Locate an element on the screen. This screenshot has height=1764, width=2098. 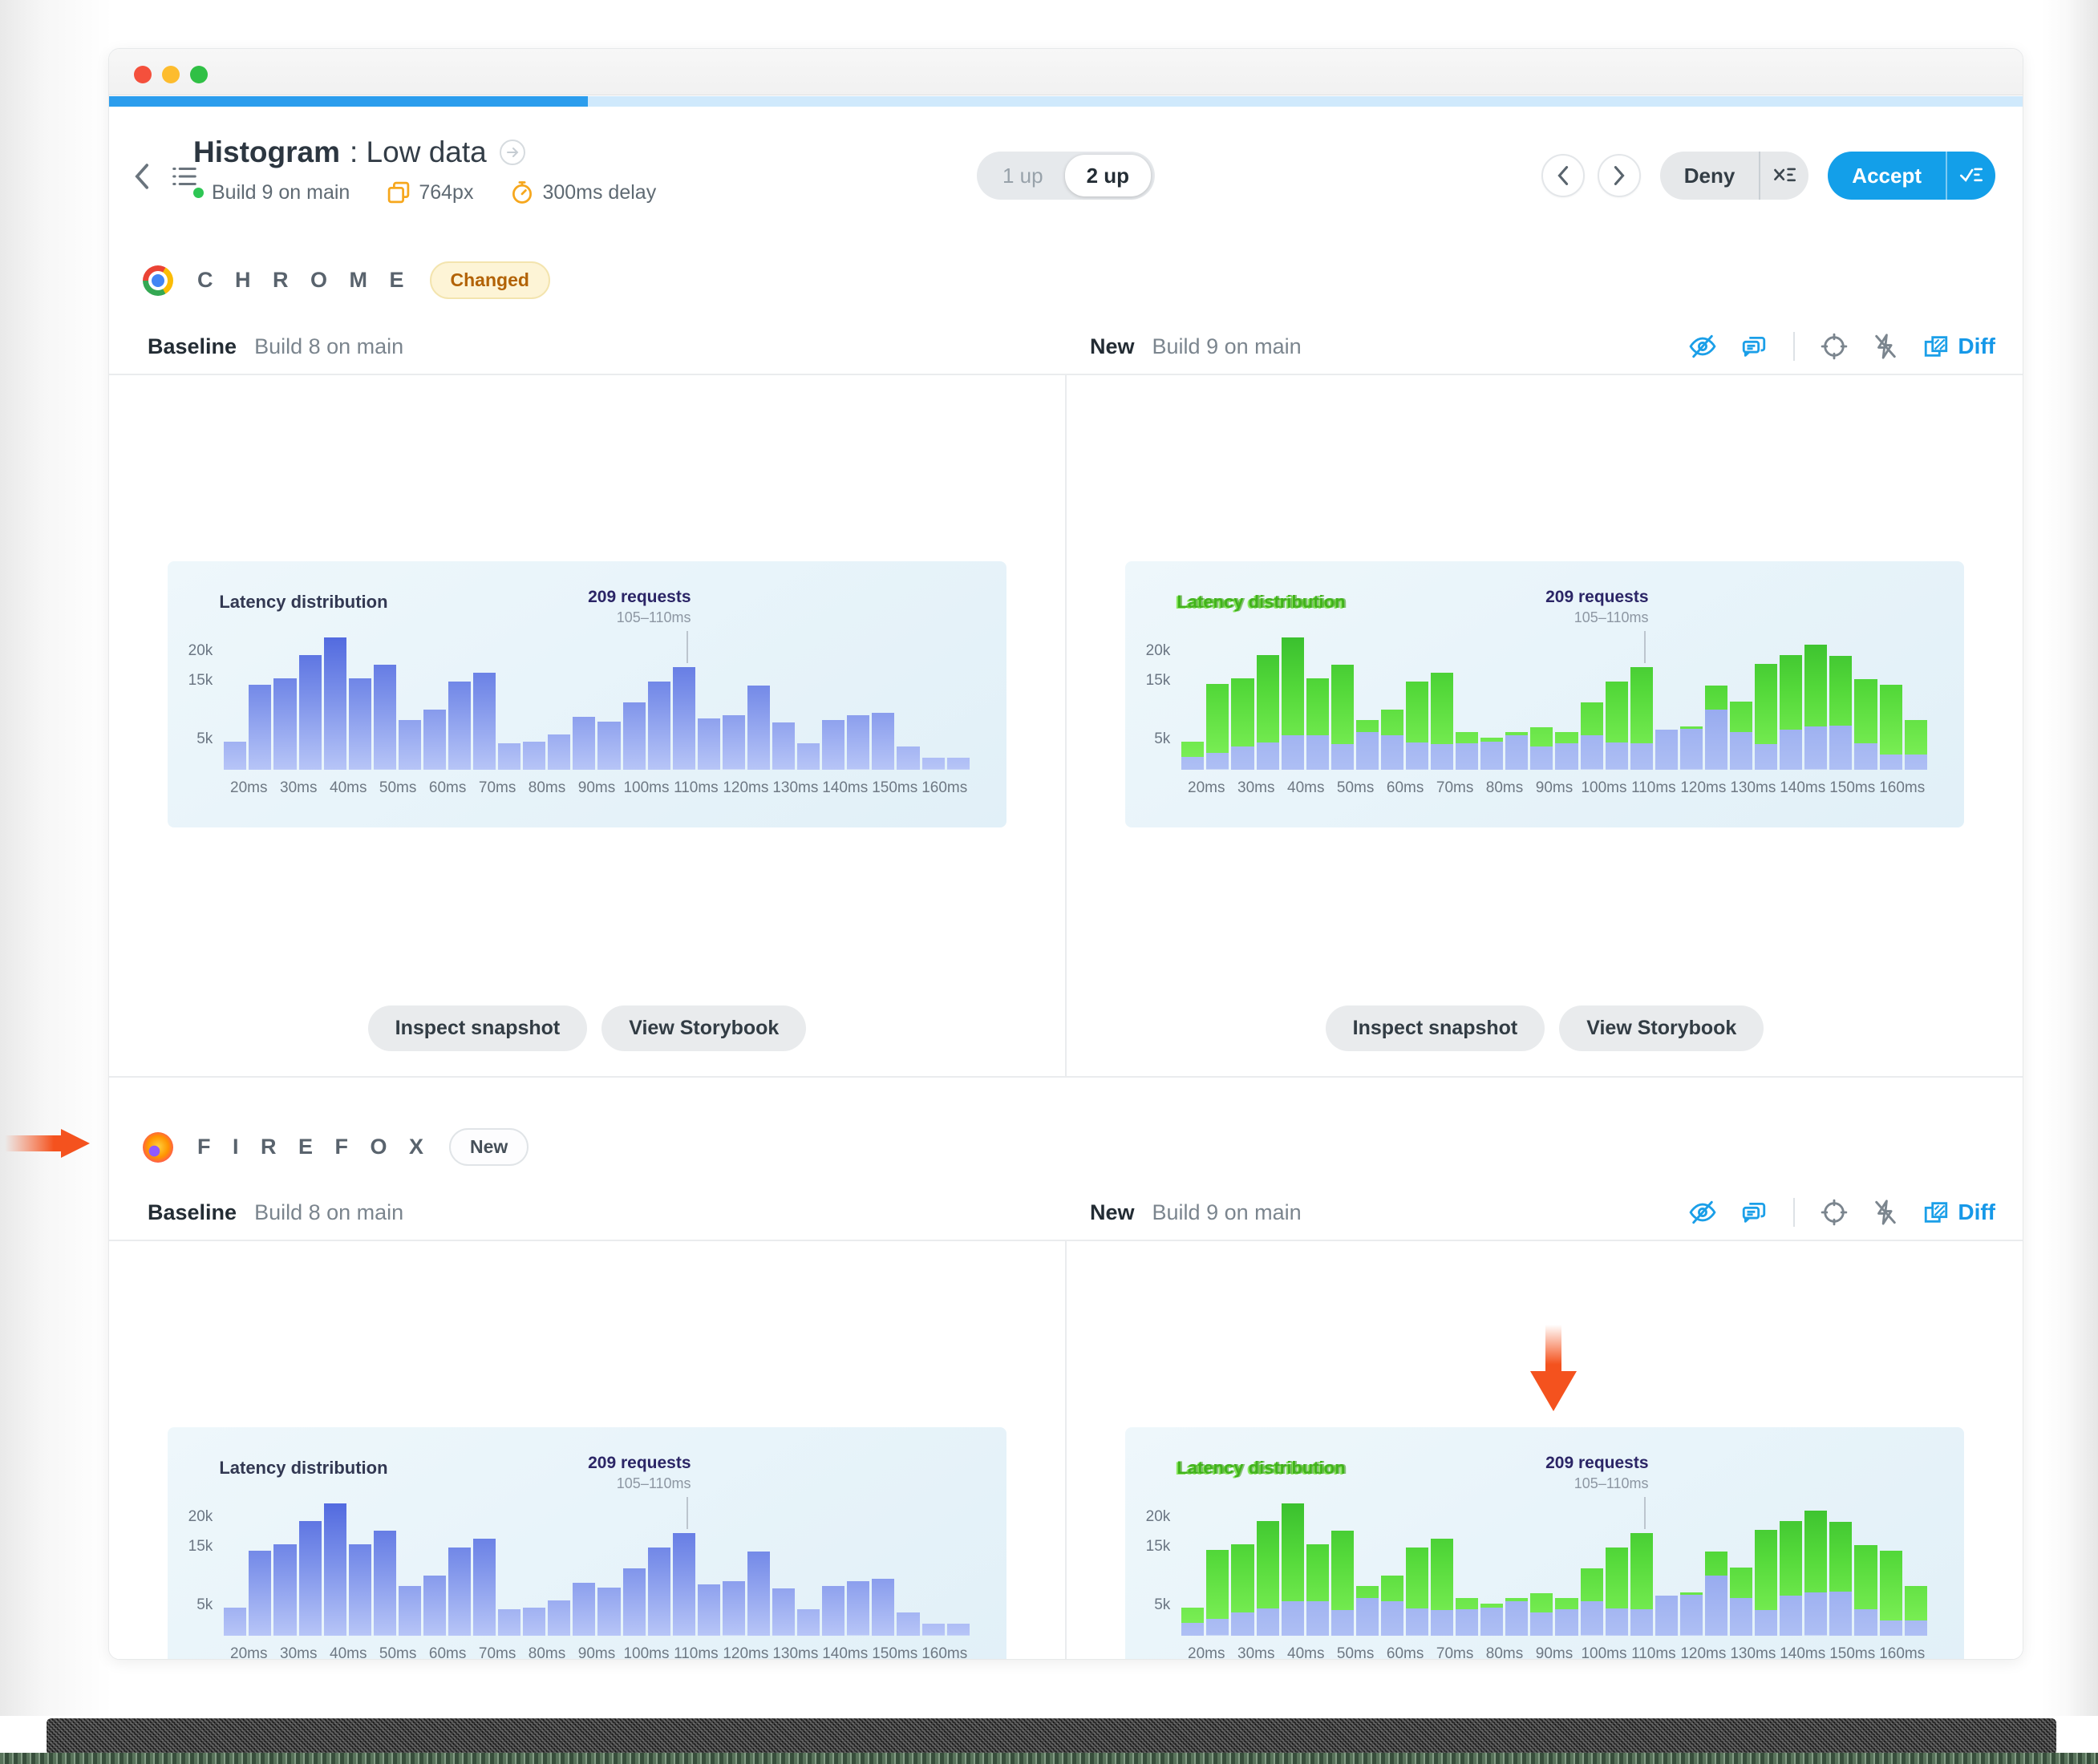
review-progress-bar is located at coordinates (1066, 101).